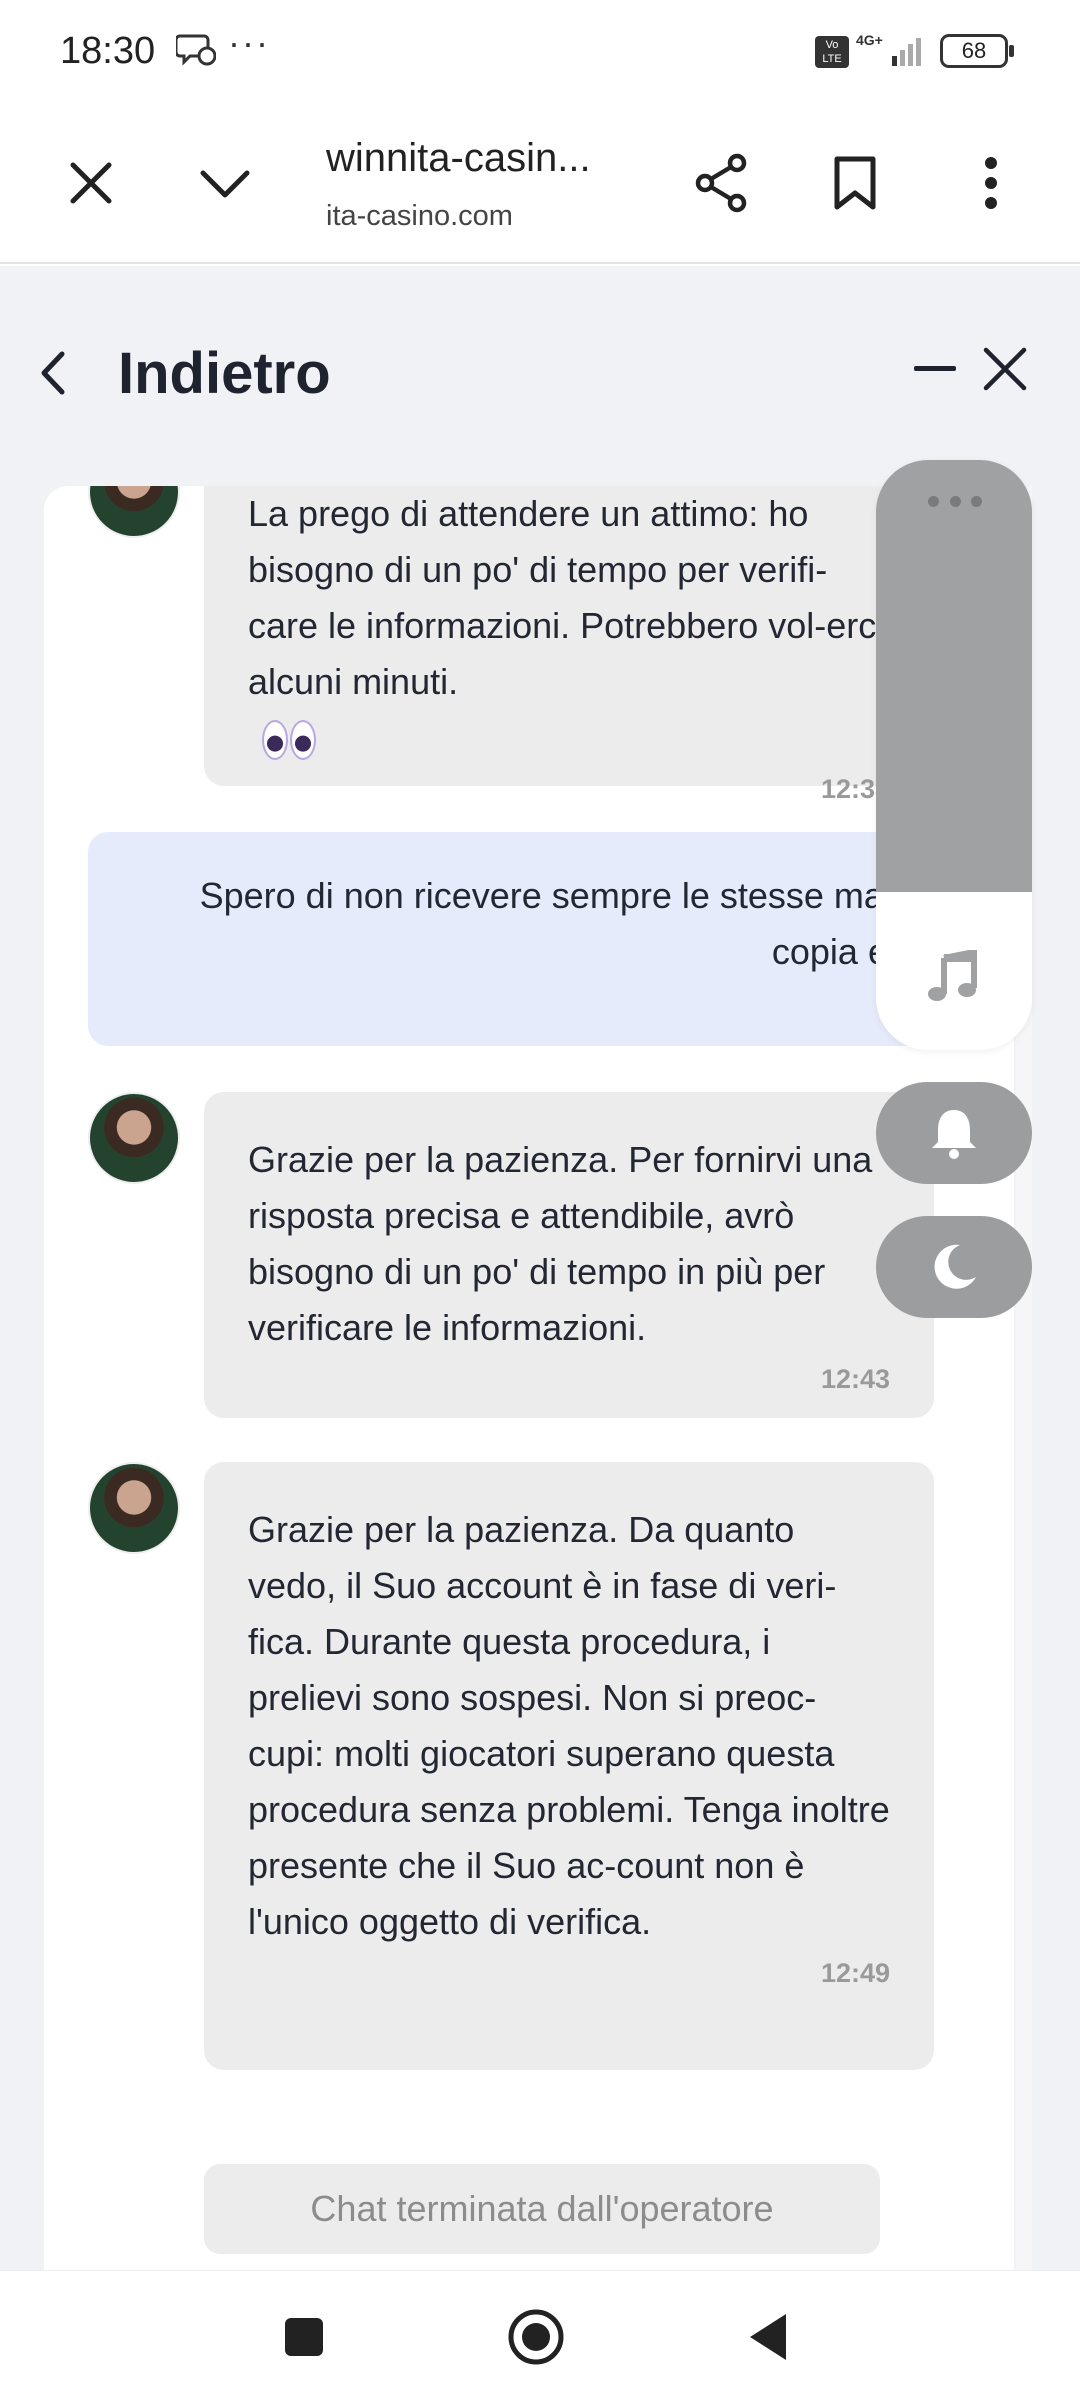 The height and width of the screenshot is (2400, 1080). Describe the element at coordinates (304, 2337) in the screenshot. I see `recents-square-icon` at that location.